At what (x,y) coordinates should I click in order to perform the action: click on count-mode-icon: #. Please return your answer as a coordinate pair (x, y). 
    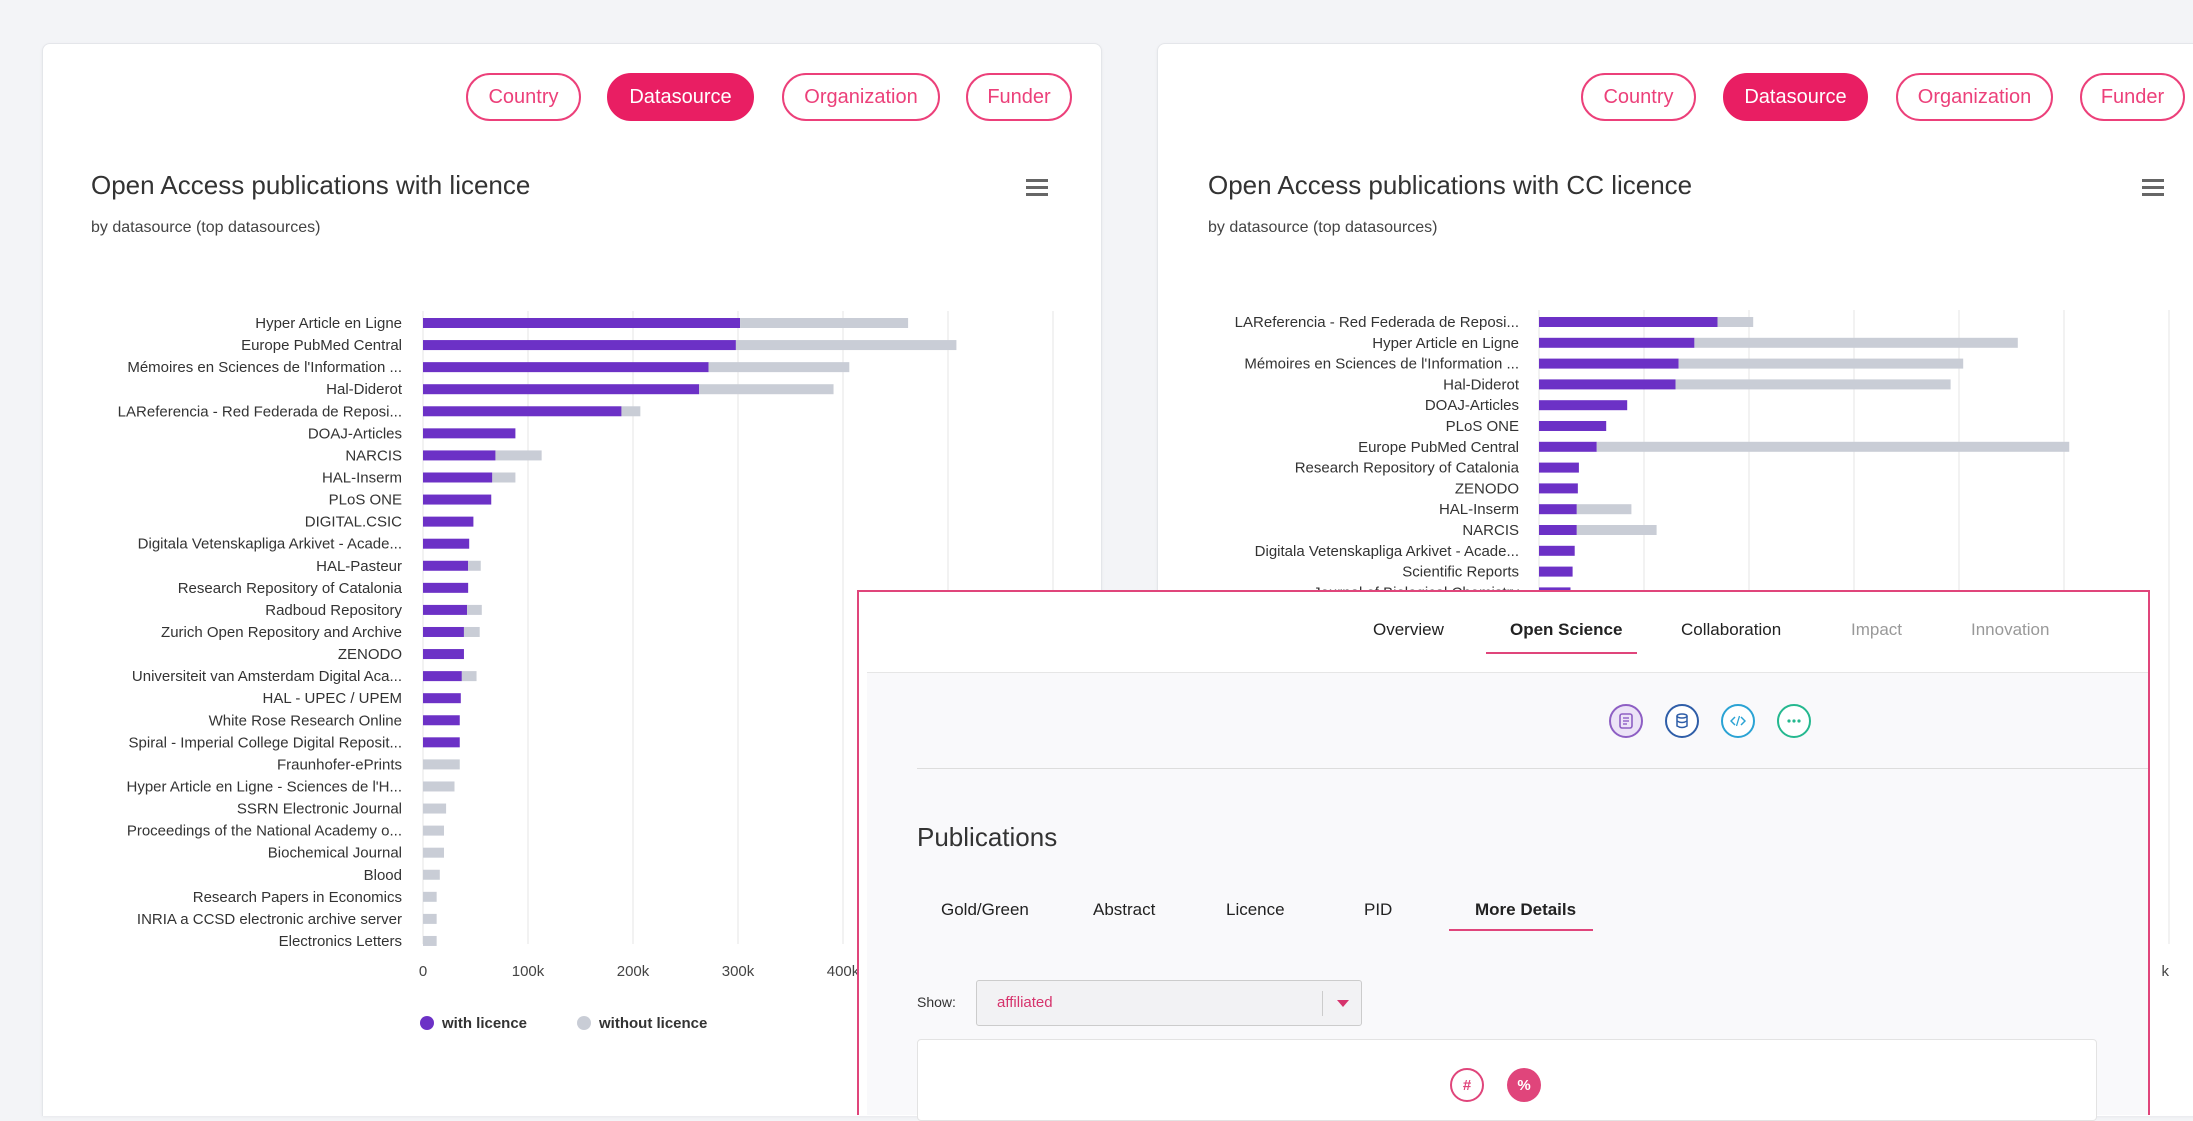
    Looking at the image, I should click on (1467, 1085).